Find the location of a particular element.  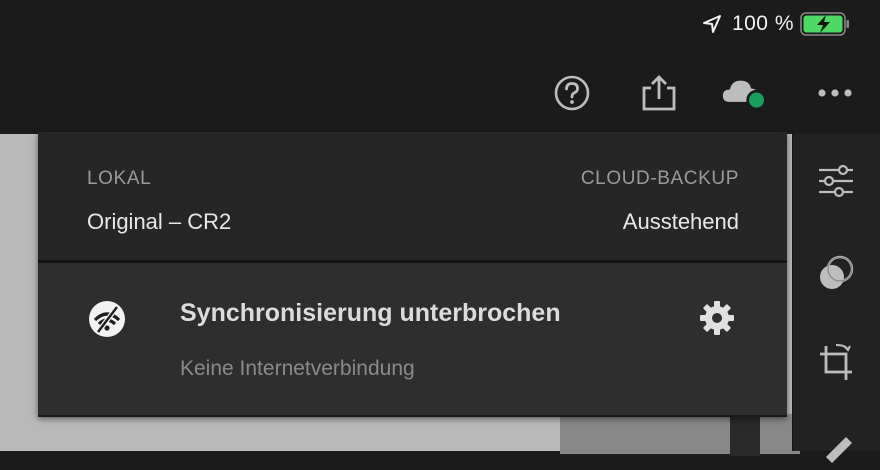

adjust-sliders-icon is located at coordinates (836, 181).